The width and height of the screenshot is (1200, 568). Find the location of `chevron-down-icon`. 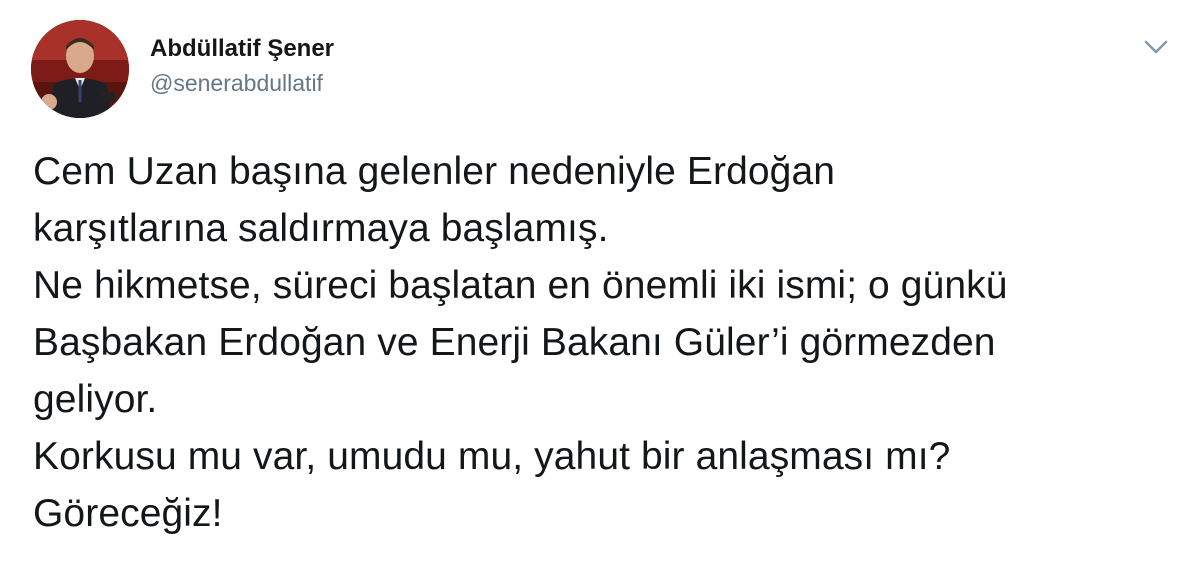

chevron-down-icon is located at coordinates (1156, 47).